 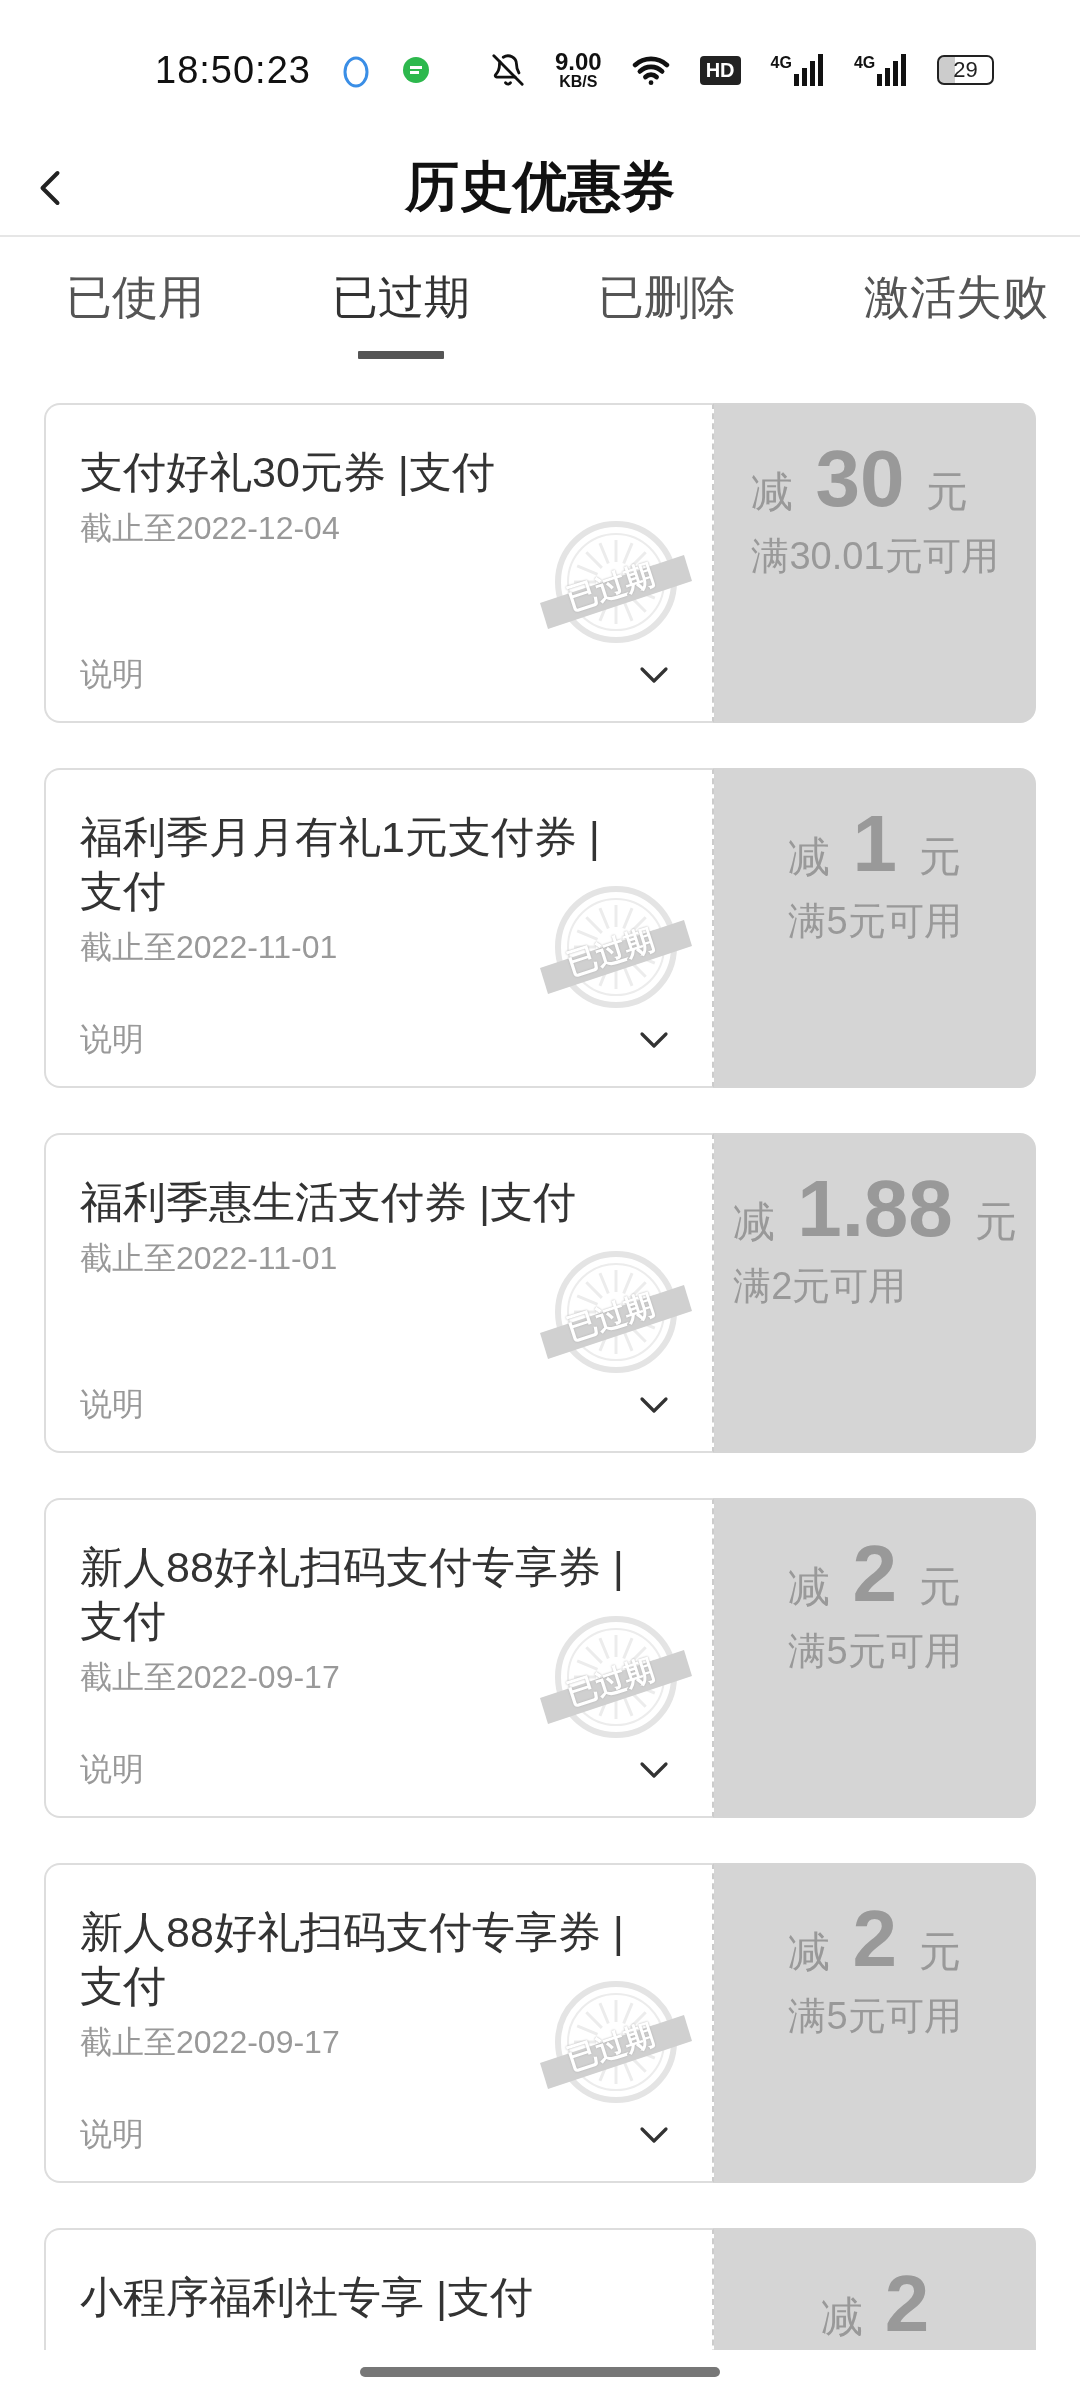 I want to click on mute-icon, so click(x=507, y=70).